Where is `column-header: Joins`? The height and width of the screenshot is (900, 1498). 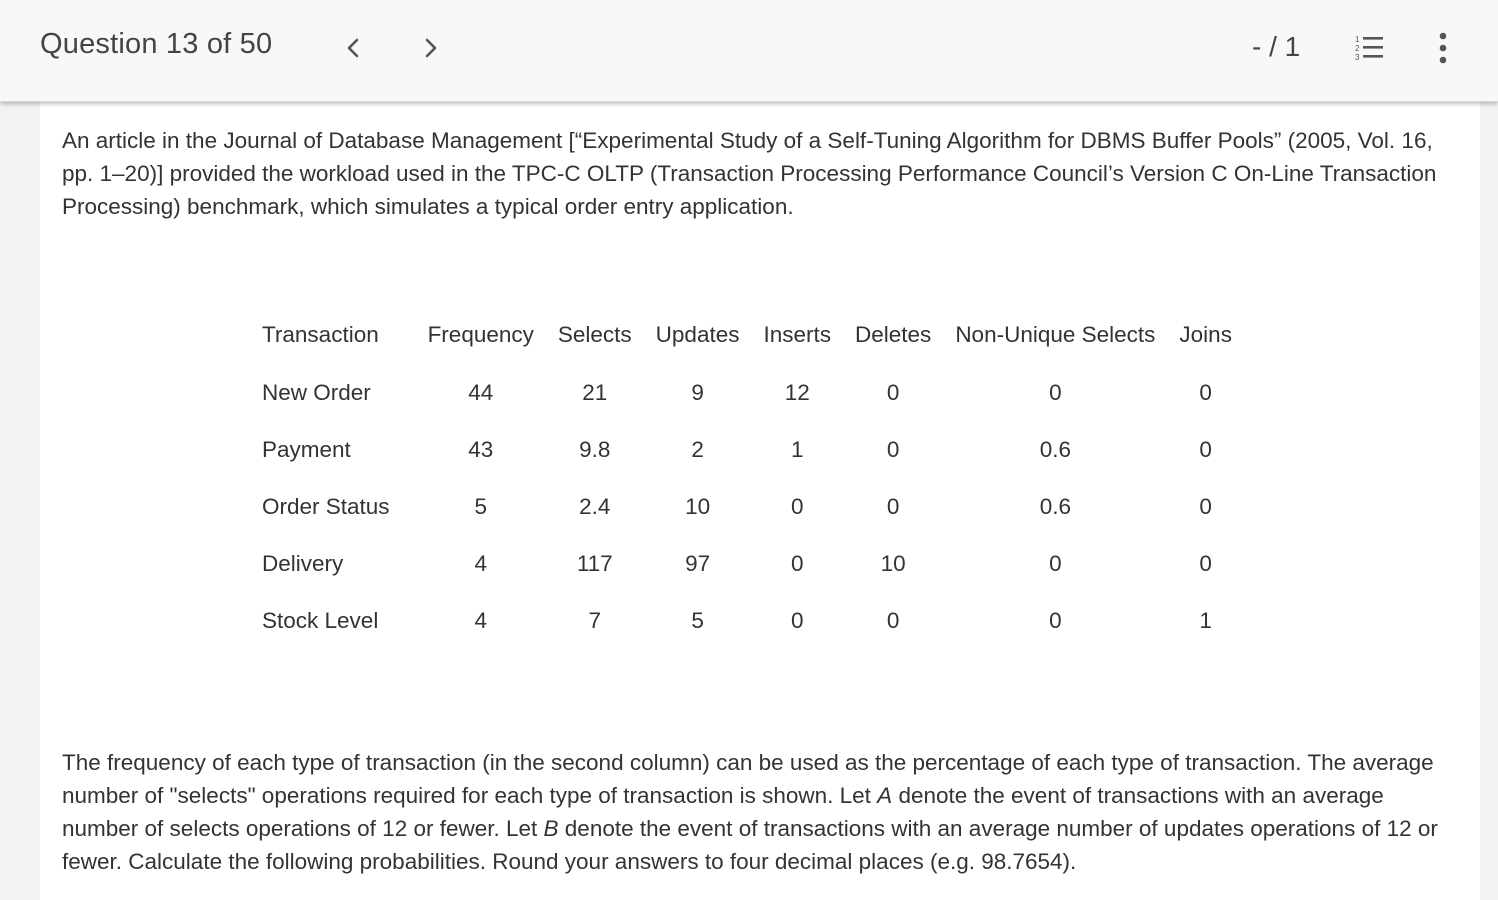 column-header: Joins is located at coordinates (1205, 334).